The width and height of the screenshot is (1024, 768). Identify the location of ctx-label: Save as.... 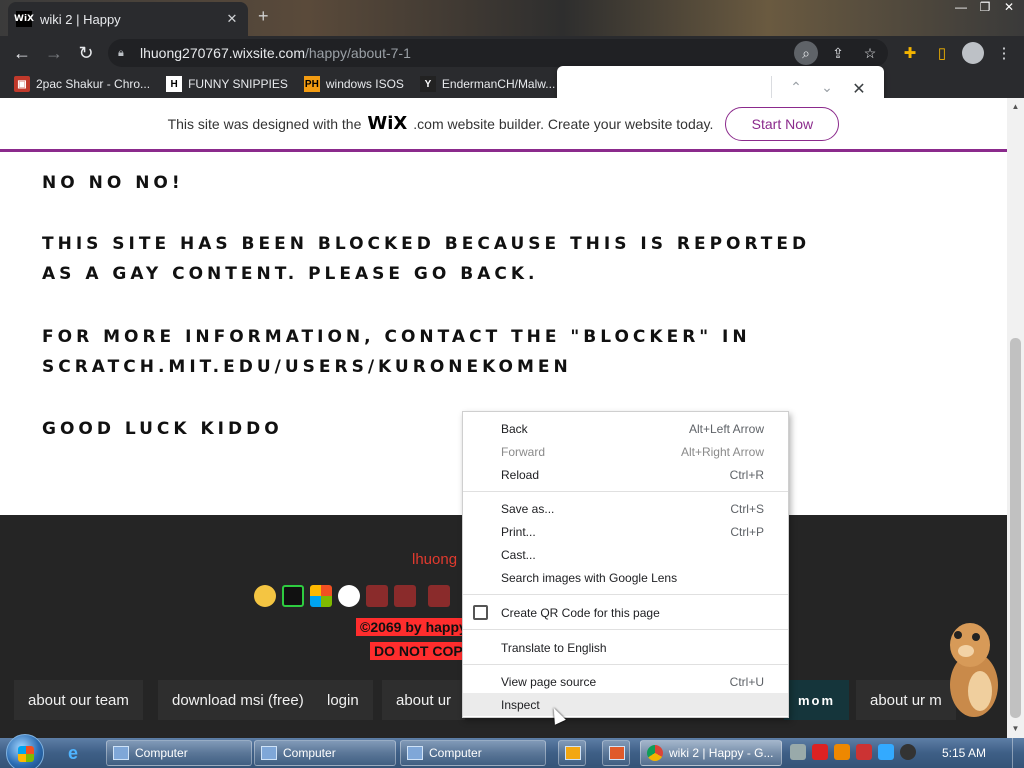
(528, 508).